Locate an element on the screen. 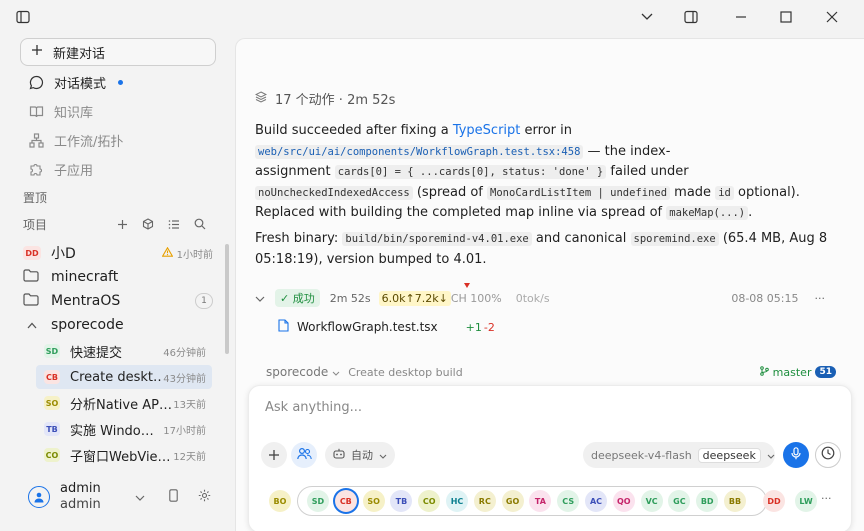 This screenshot has width=864, height=531. project-item-minecraft: minecraft is located at coordinates (118, 277).